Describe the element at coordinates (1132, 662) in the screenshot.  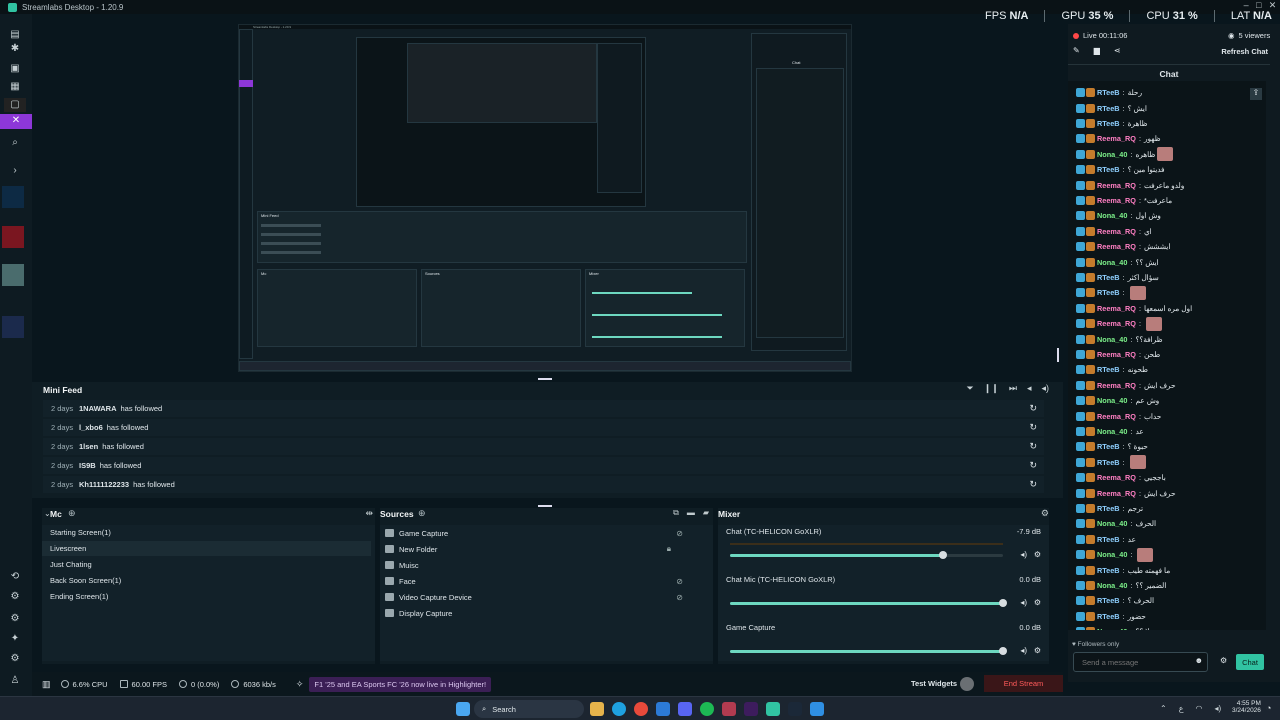
I see `chat-message-input` at that location.